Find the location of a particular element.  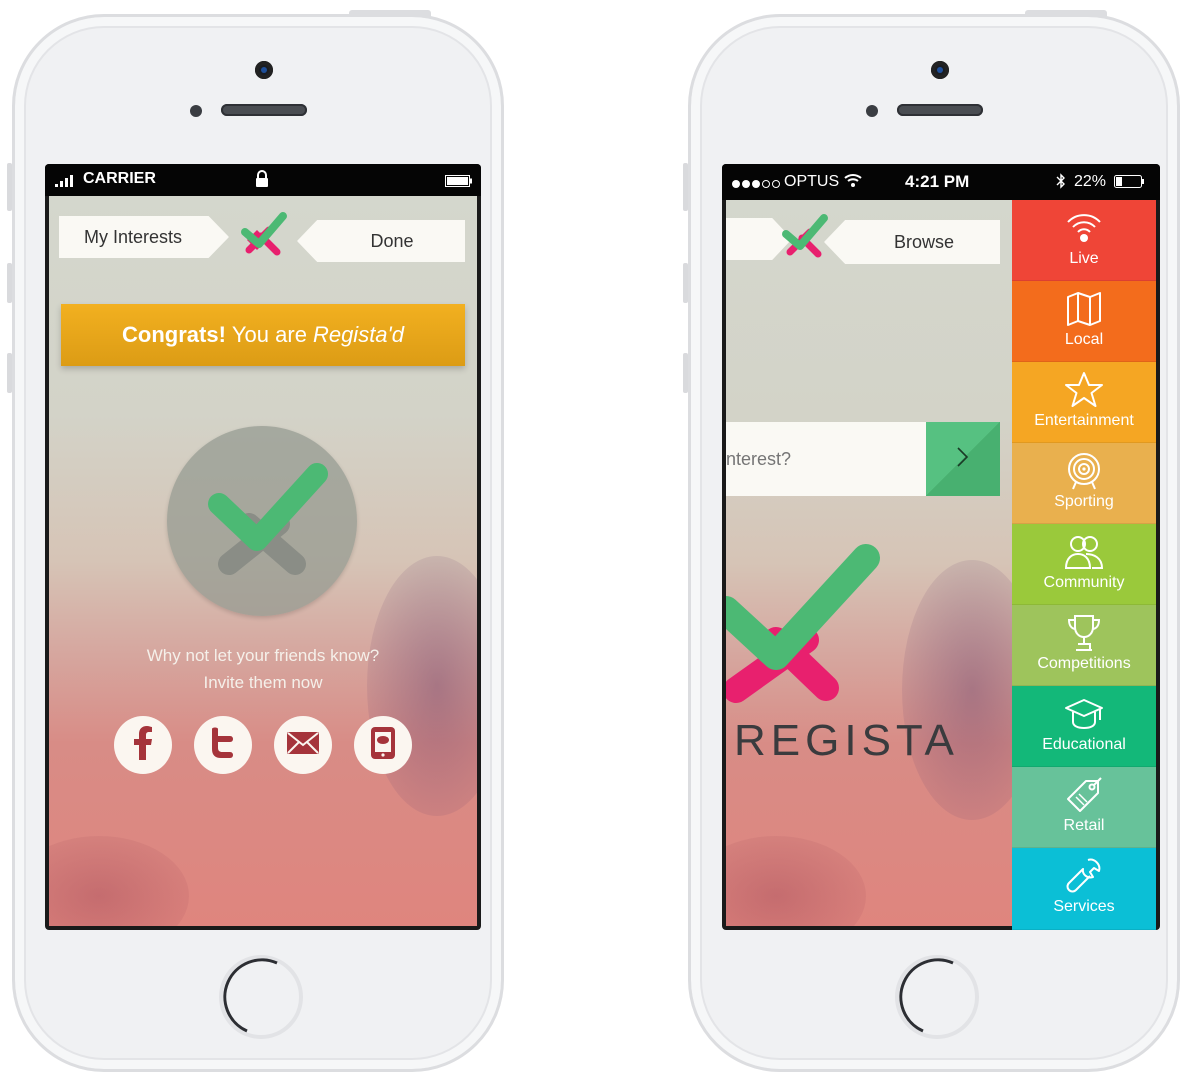

browse-label: Browse is located at coordinates (924, 241).